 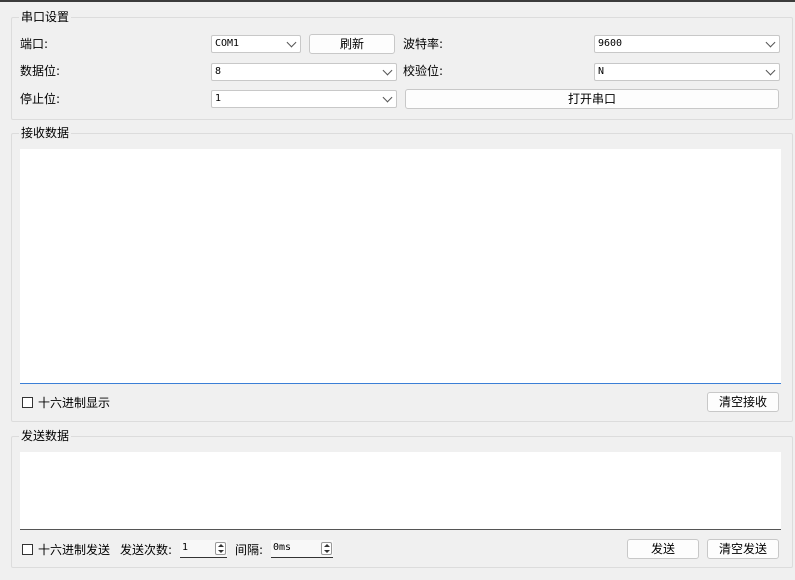 I want to click on window-top-border, so click(x=397, y=1).